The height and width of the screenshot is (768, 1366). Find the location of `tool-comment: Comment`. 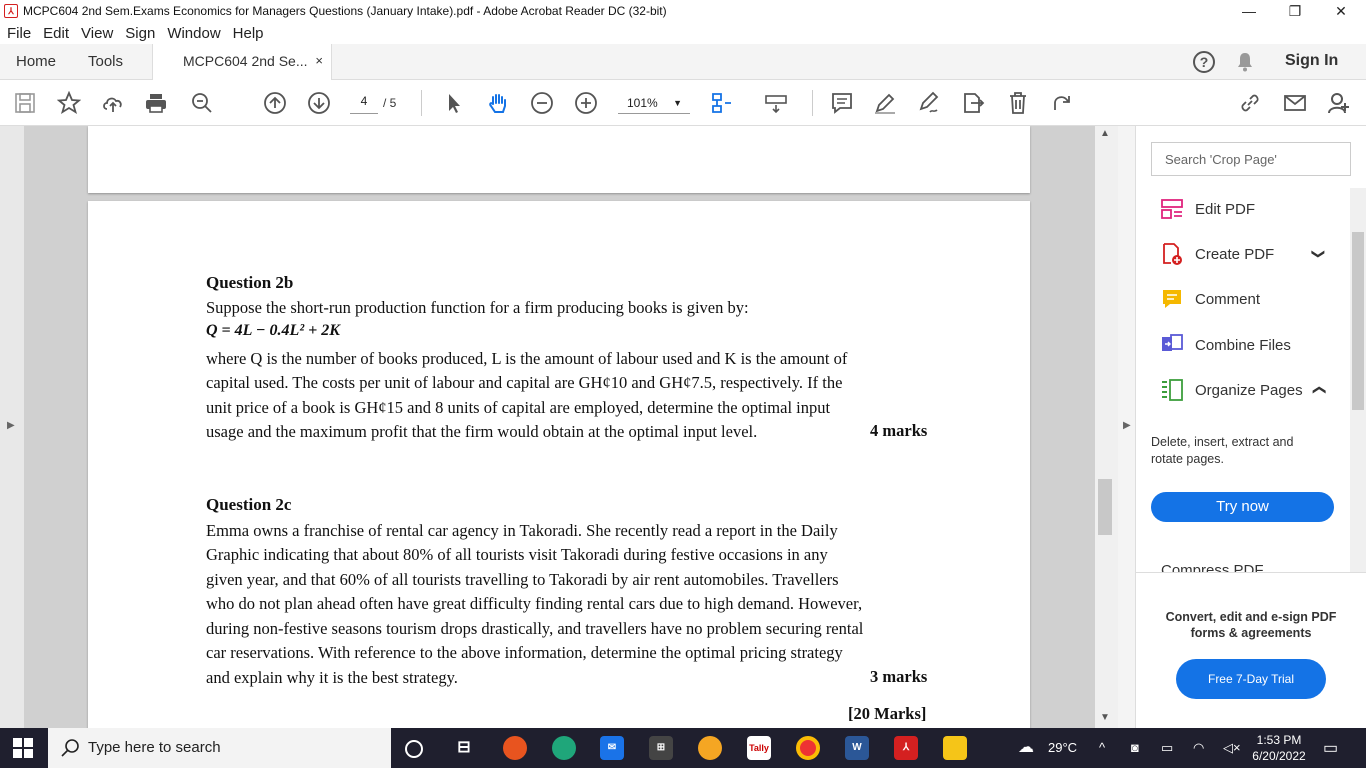

tool-comment: Comment is located at coordinates (1210, 299).